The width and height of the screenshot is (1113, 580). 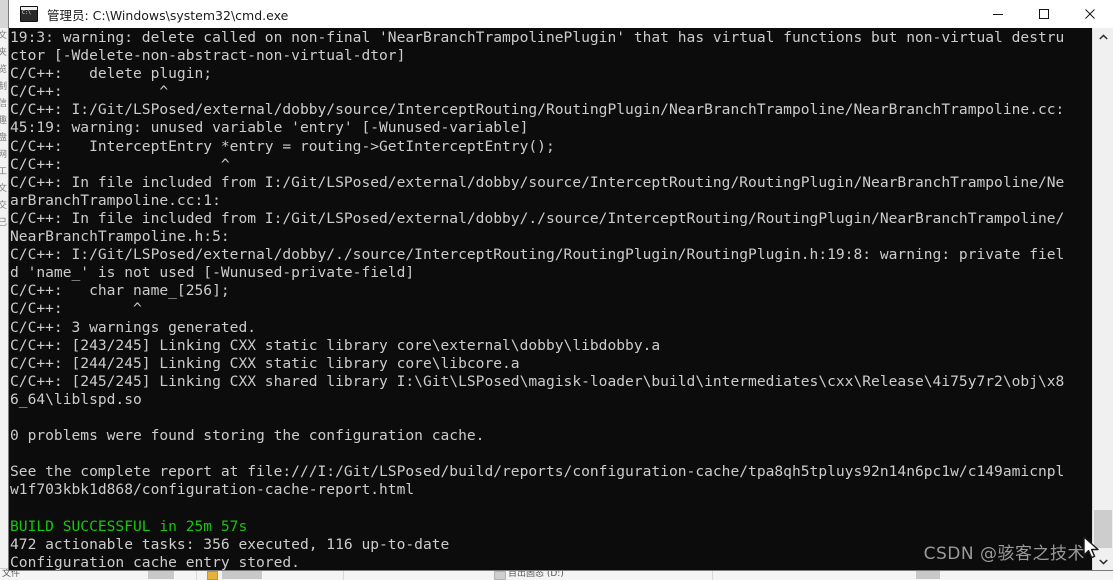 I want to click on console-line: C/C++: char name_[256];, so click(x=120, y=291).